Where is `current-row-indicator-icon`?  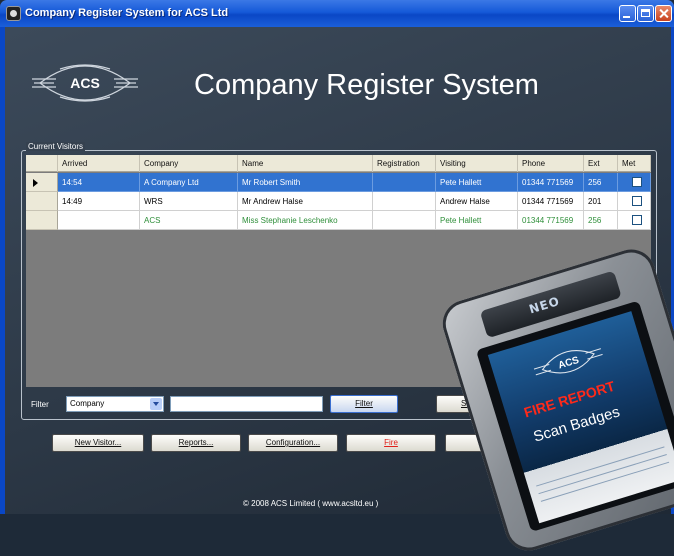
current-row-indicator-icon is located at coordinates (35, 183).